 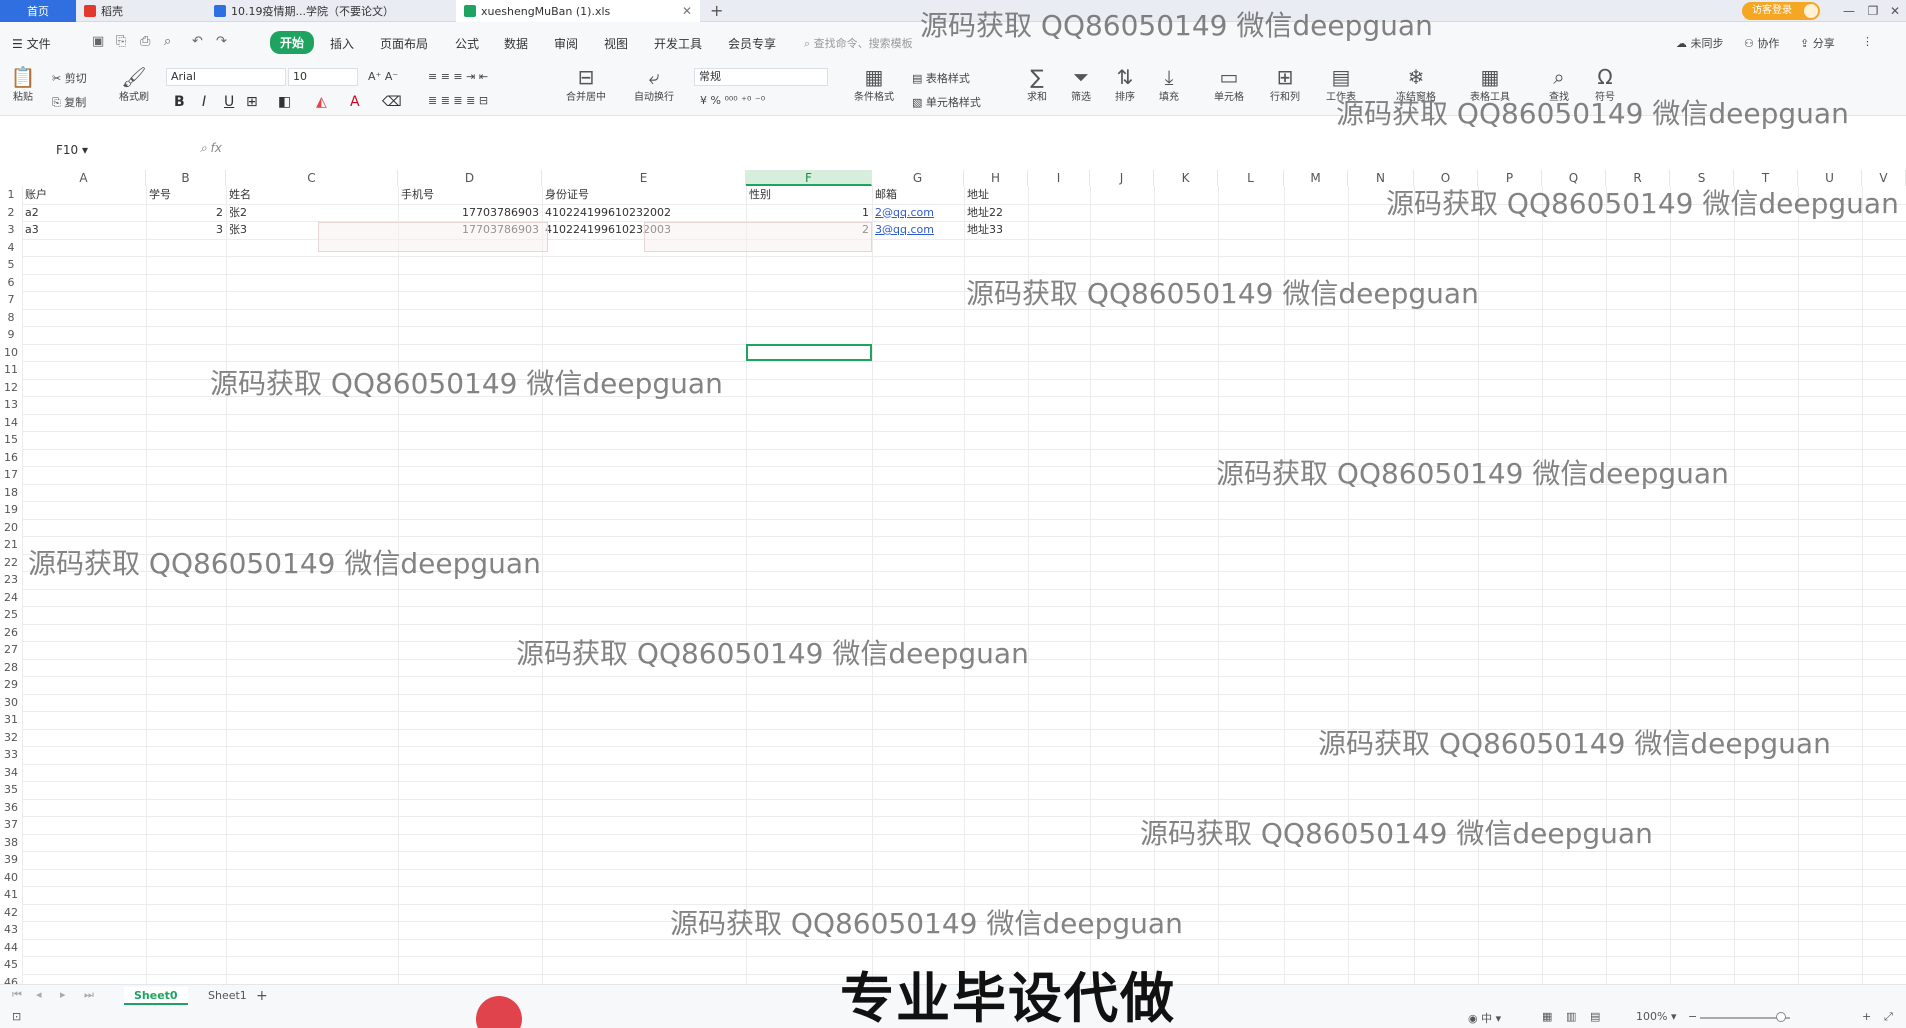 I want to click on format-painter-button: 🖌 格式刷, so click(x=134, y=84).